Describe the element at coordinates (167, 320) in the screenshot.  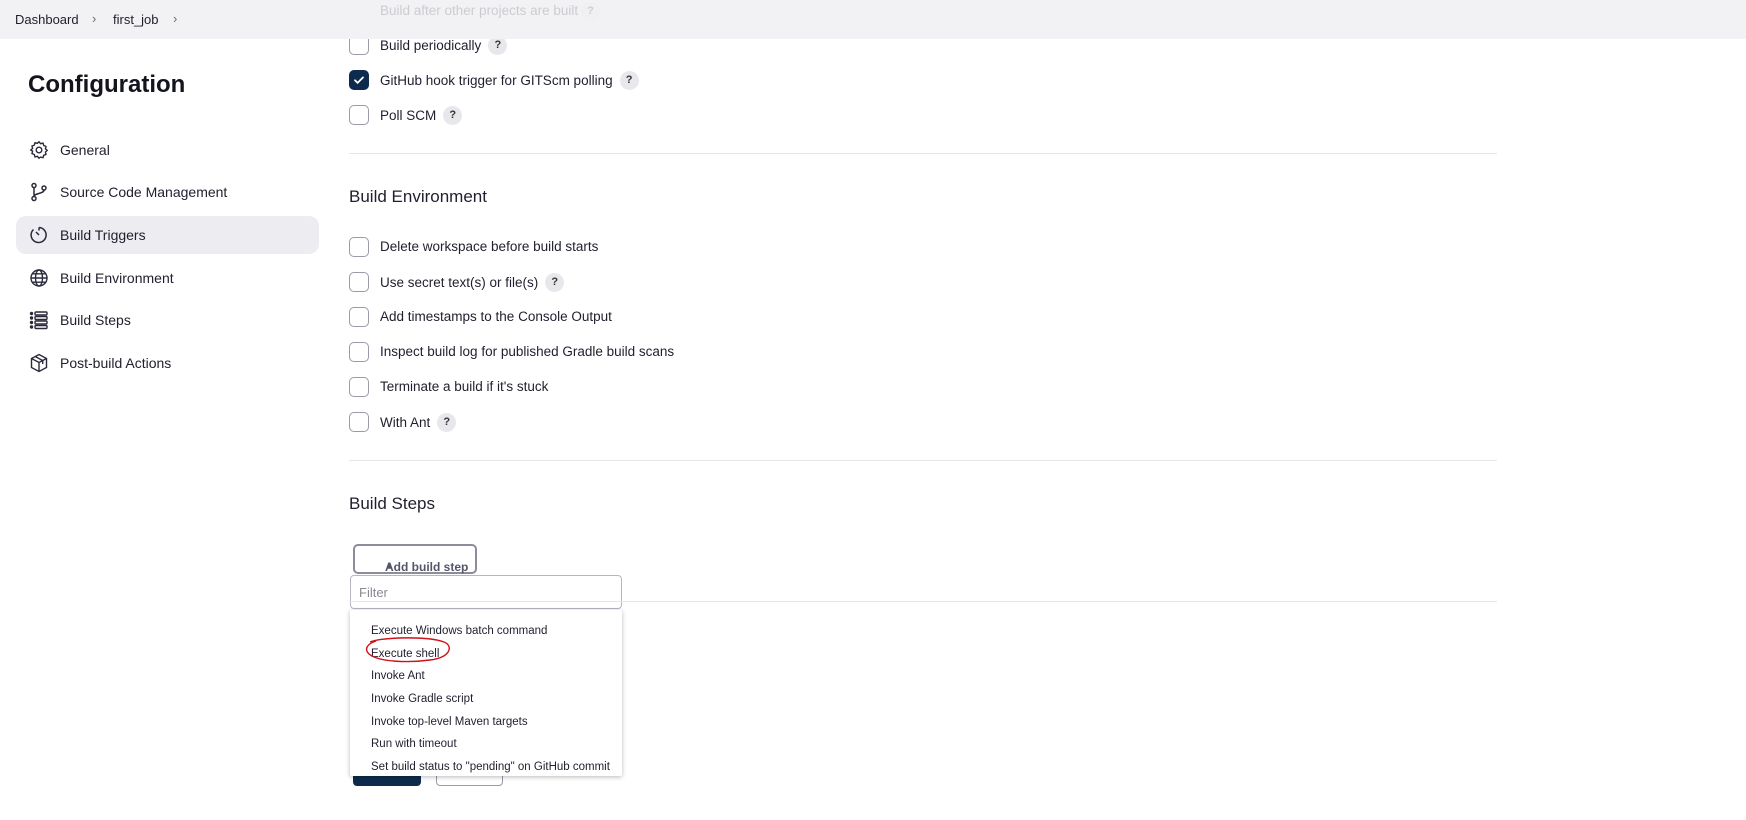
I see `sidebar-item-build-steps: Build Steps` at that location.